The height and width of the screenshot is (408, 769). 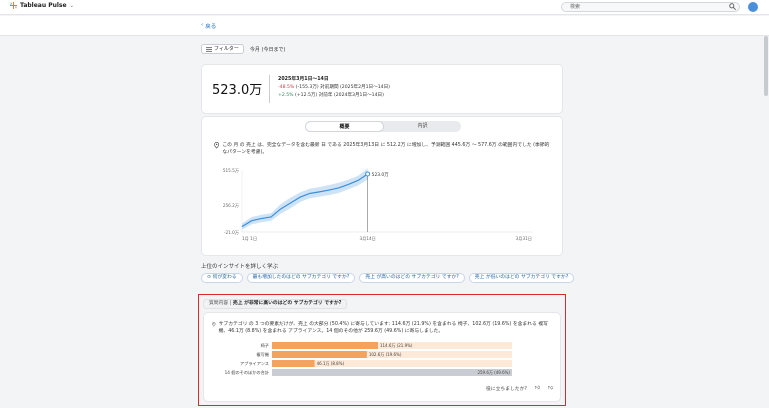 What do you see at coordinates (331, 363) in the screenshot?
I see `bar-value-label: 46.1万 (8.8%)` at bounding box center [331, 363].